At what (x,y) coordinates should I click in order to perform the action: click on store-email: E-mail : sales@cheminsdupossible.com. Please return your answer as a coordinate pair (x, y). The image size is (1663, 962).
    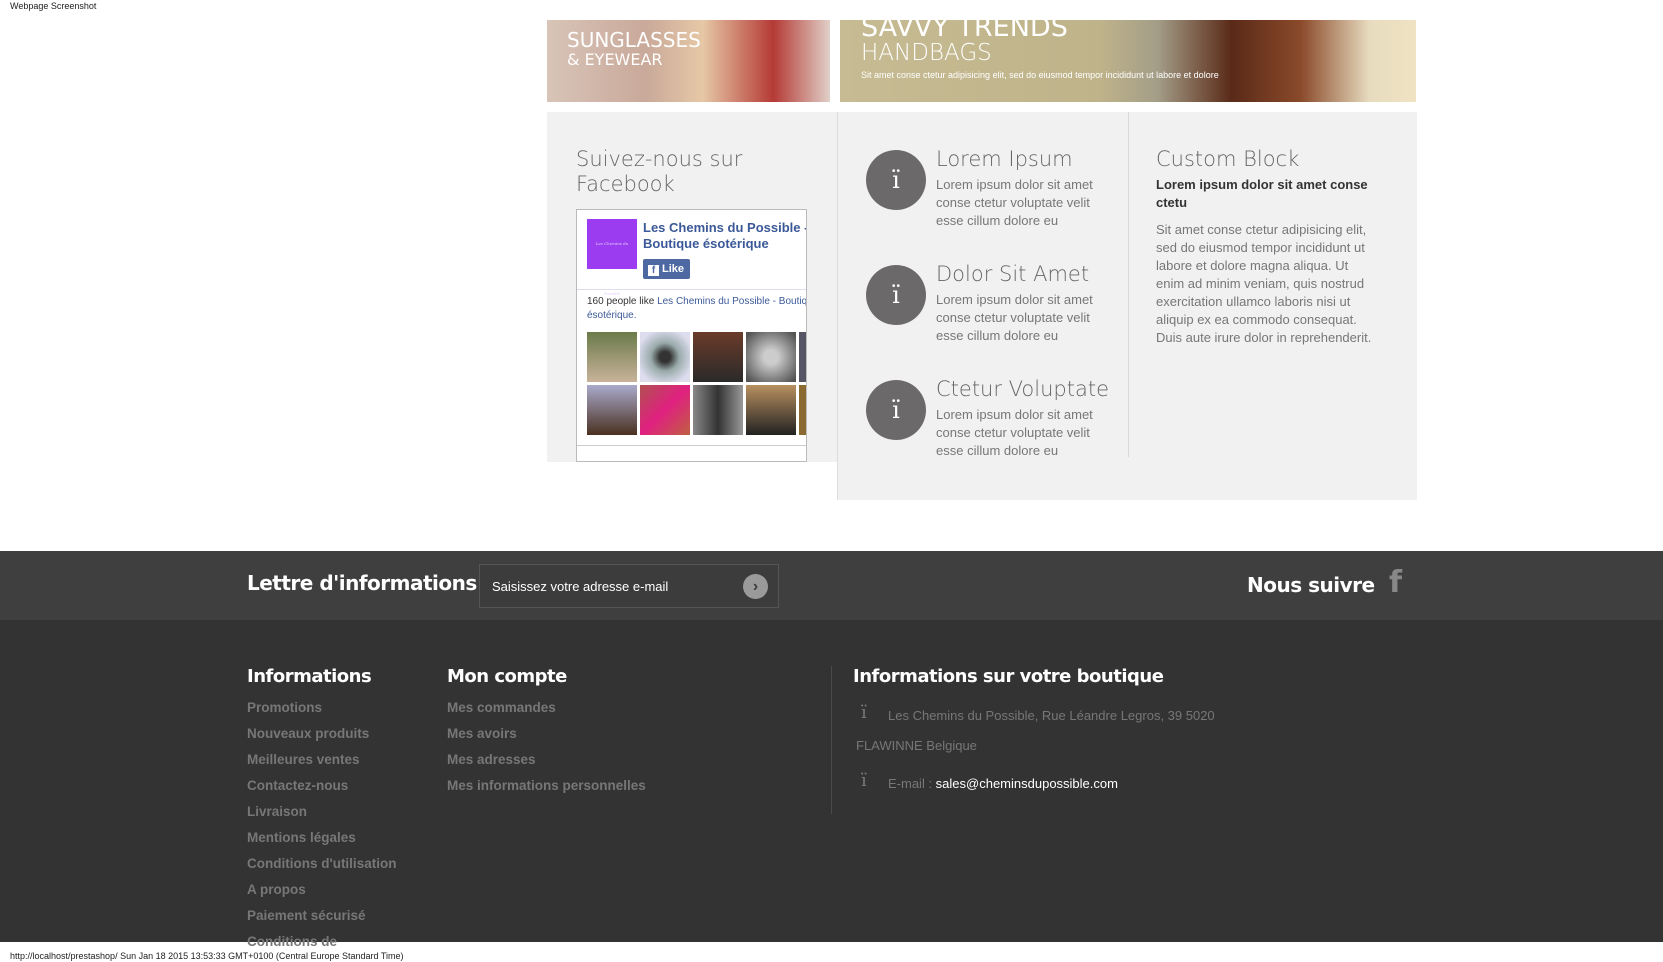
    Looking at the image, I should click on (1003, 783).